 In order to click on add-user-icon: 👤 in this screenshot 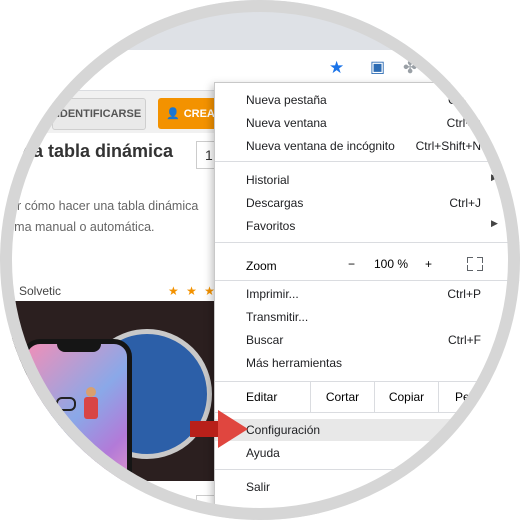, I will do `click(173, 114)`.